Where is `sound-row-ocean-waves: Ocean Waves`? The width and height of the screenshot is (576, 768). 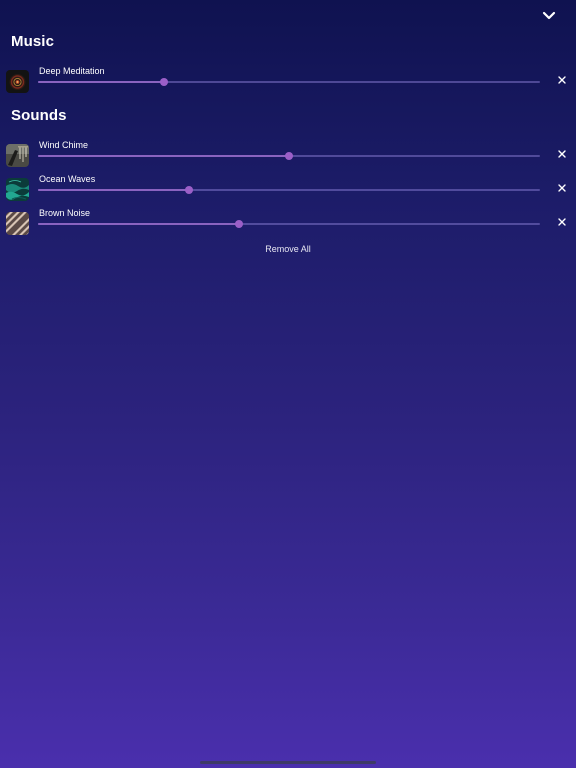 sound-row-ocean-waves: Ocean Waves is located at coordinates (288, 191).